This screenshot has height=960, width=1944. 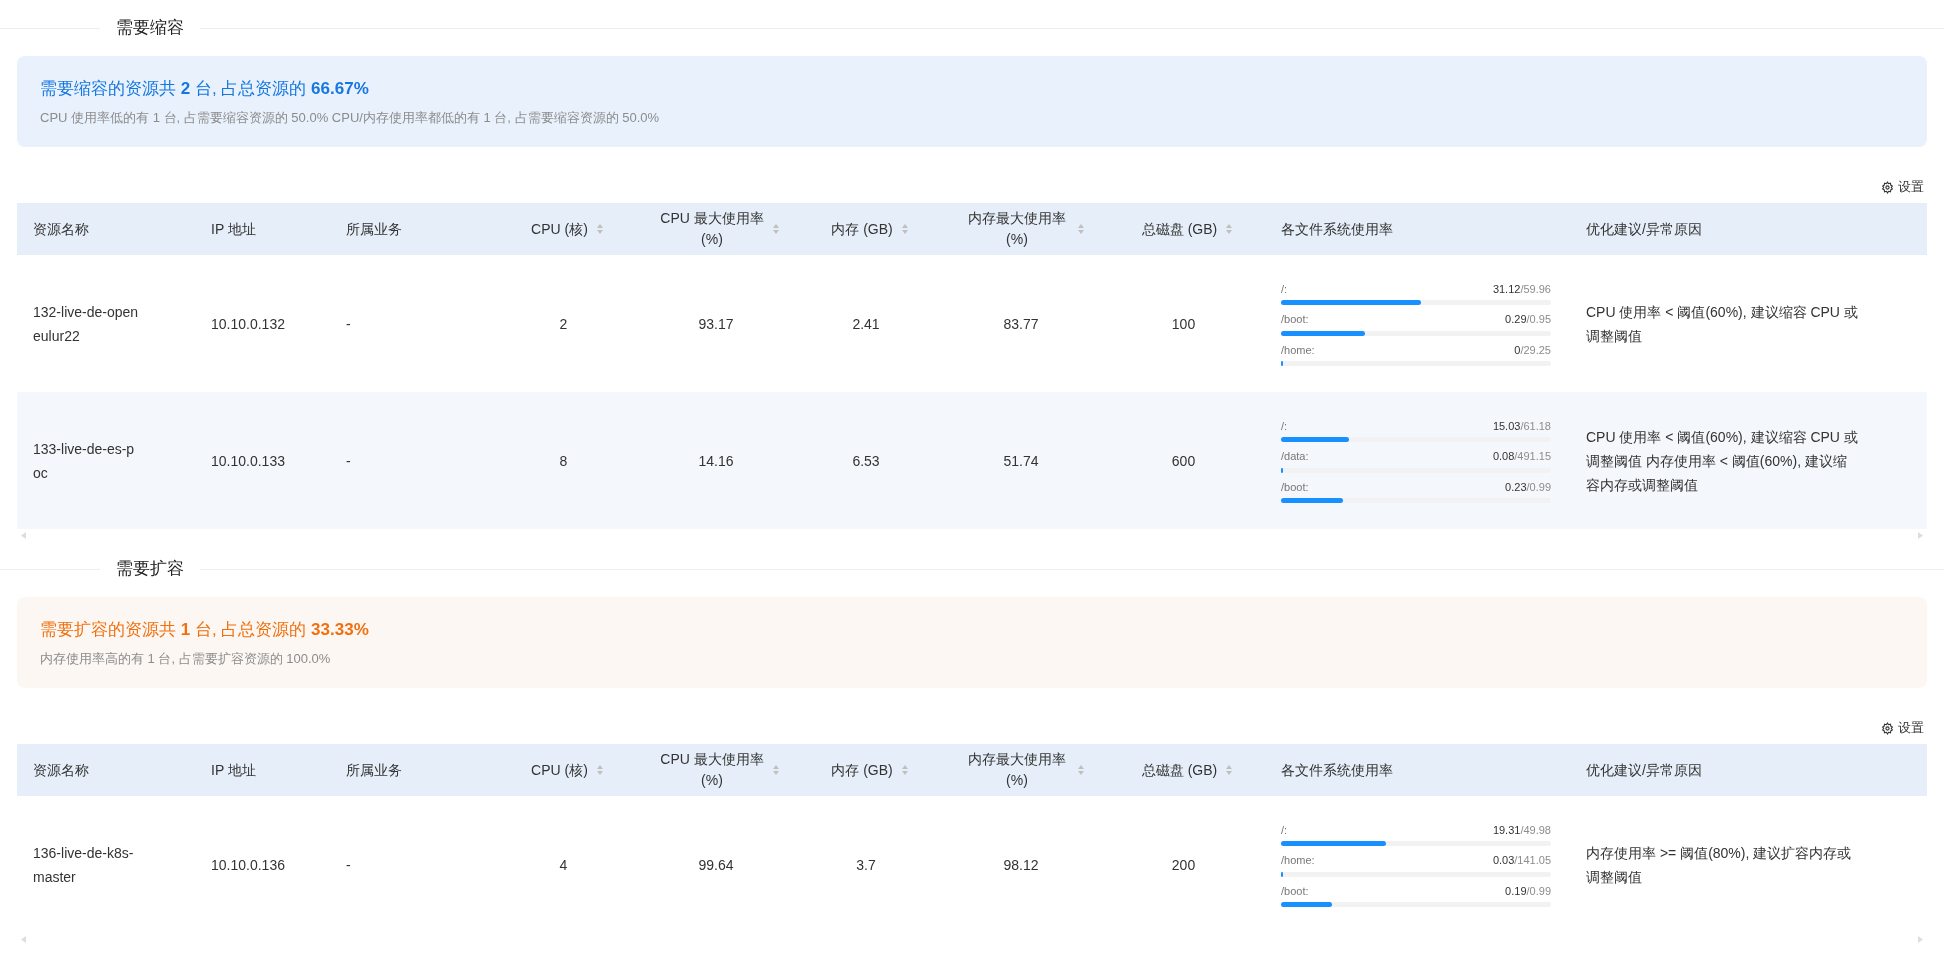 What do you see at coordinates (1021, 324) in the screenshot?
I see `table-cell-text: 83.77` at bounding box center [1021, 324].